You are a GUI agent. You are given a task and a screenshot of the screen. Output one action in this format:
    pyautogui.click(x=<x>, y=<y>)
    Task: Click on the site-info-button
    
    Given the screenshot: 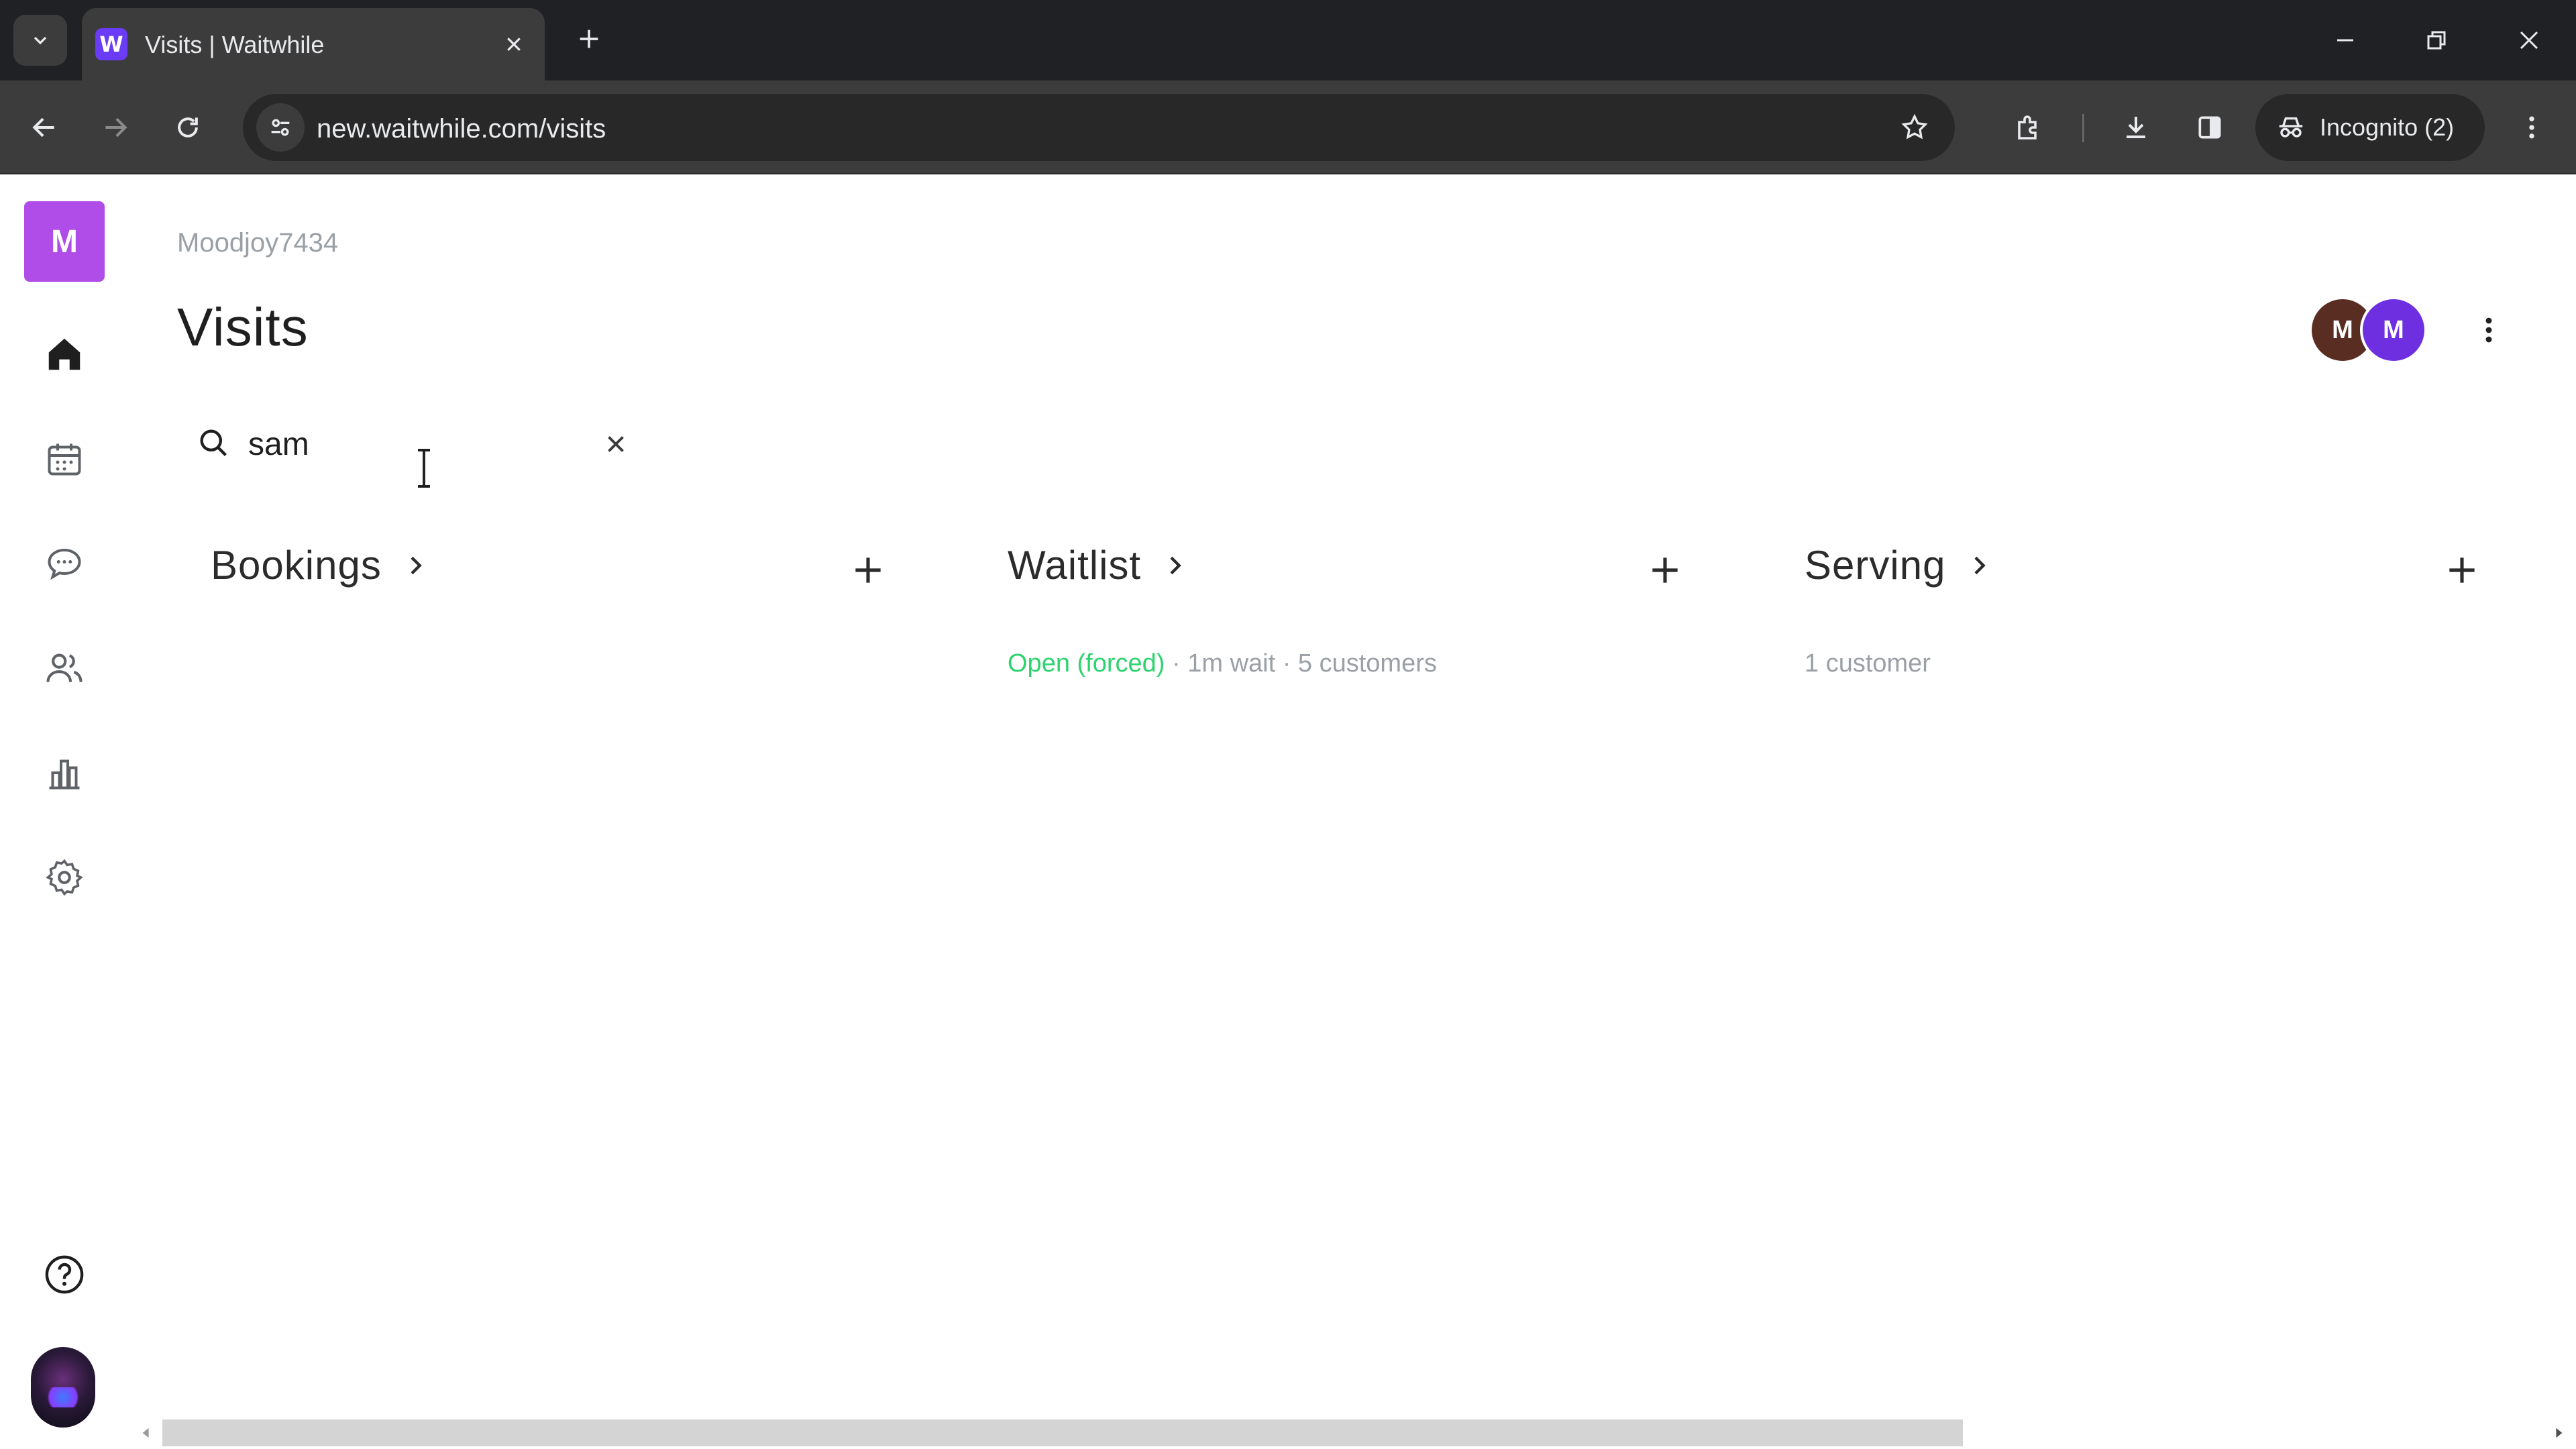 What is the action you would take?
    pyautogui.click(x=280, y=127)
    